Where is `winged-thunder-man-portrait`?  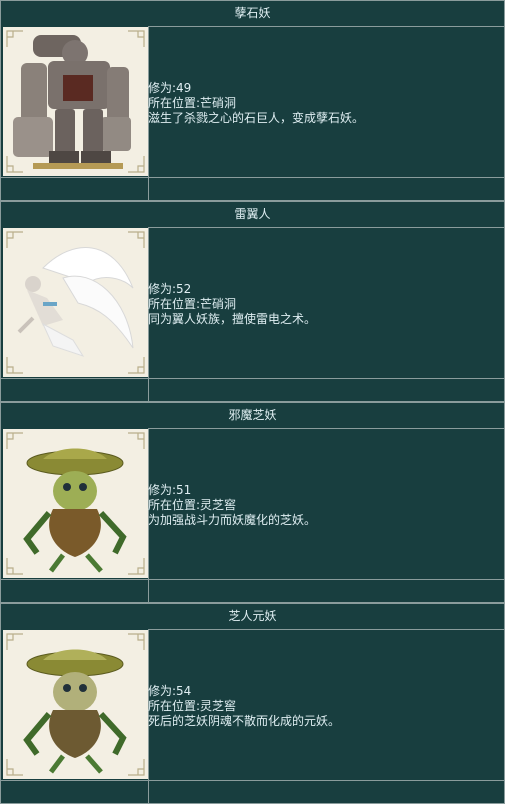
winged-thunder-man-portrait is located at coordinates (75, 302).